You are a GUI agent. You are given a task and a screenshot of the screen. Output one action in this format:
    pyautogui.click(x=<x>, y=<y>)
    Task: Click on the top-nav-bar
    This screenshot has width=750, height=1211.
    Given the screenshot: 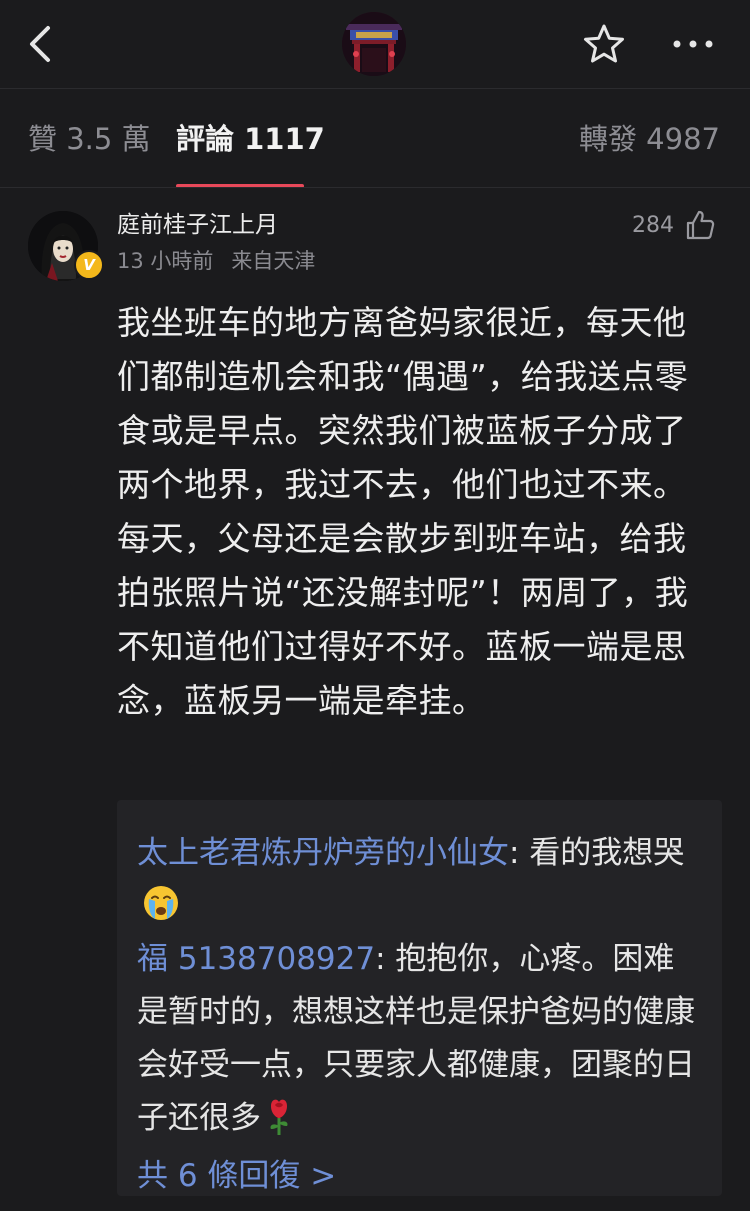 What is the action you would take?
    pyautogui.click(x=375, y=44)
    